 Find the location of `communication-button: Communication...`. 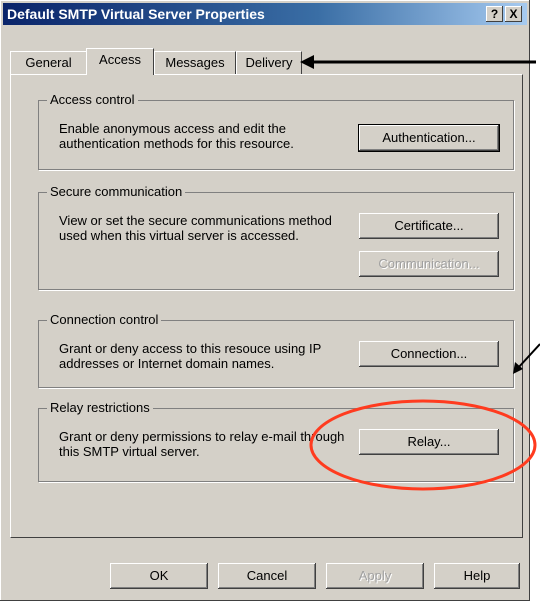

communication-button: Communication... is located at coordinates (429, 264).